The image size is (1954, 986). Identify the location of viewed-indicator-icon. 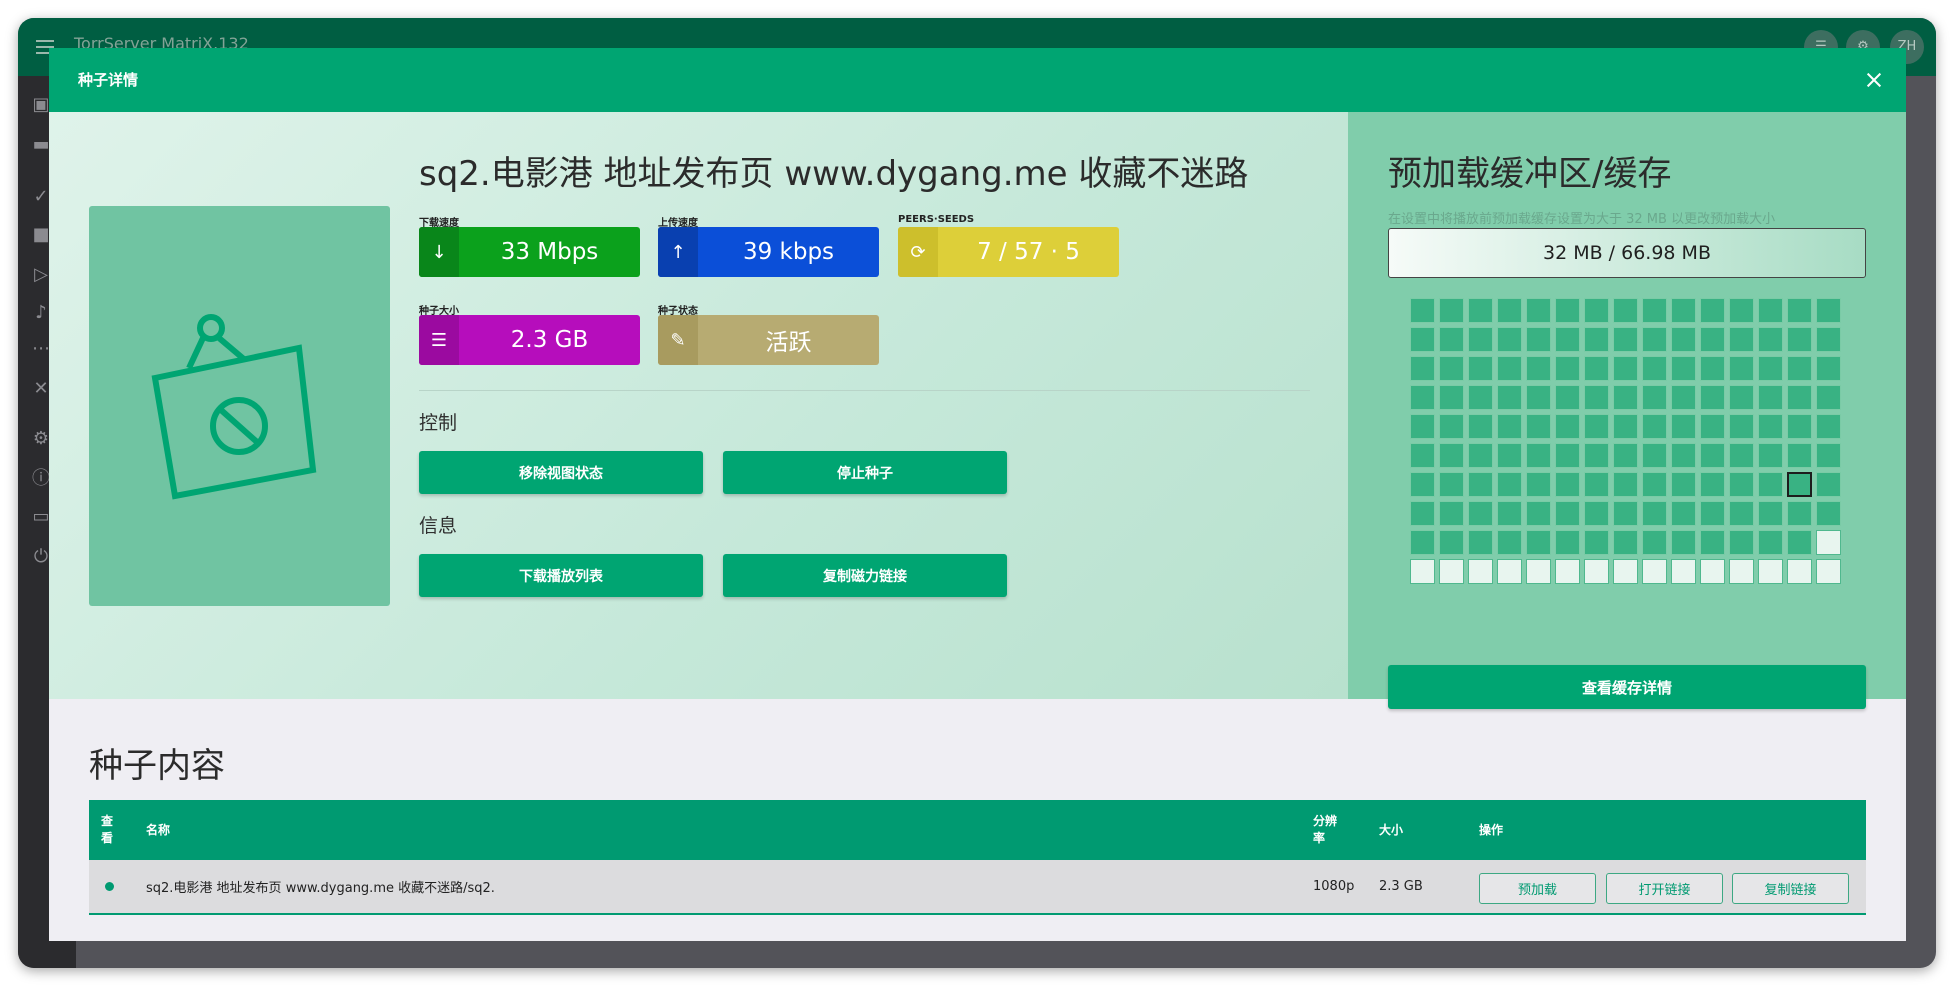
(109, 886).